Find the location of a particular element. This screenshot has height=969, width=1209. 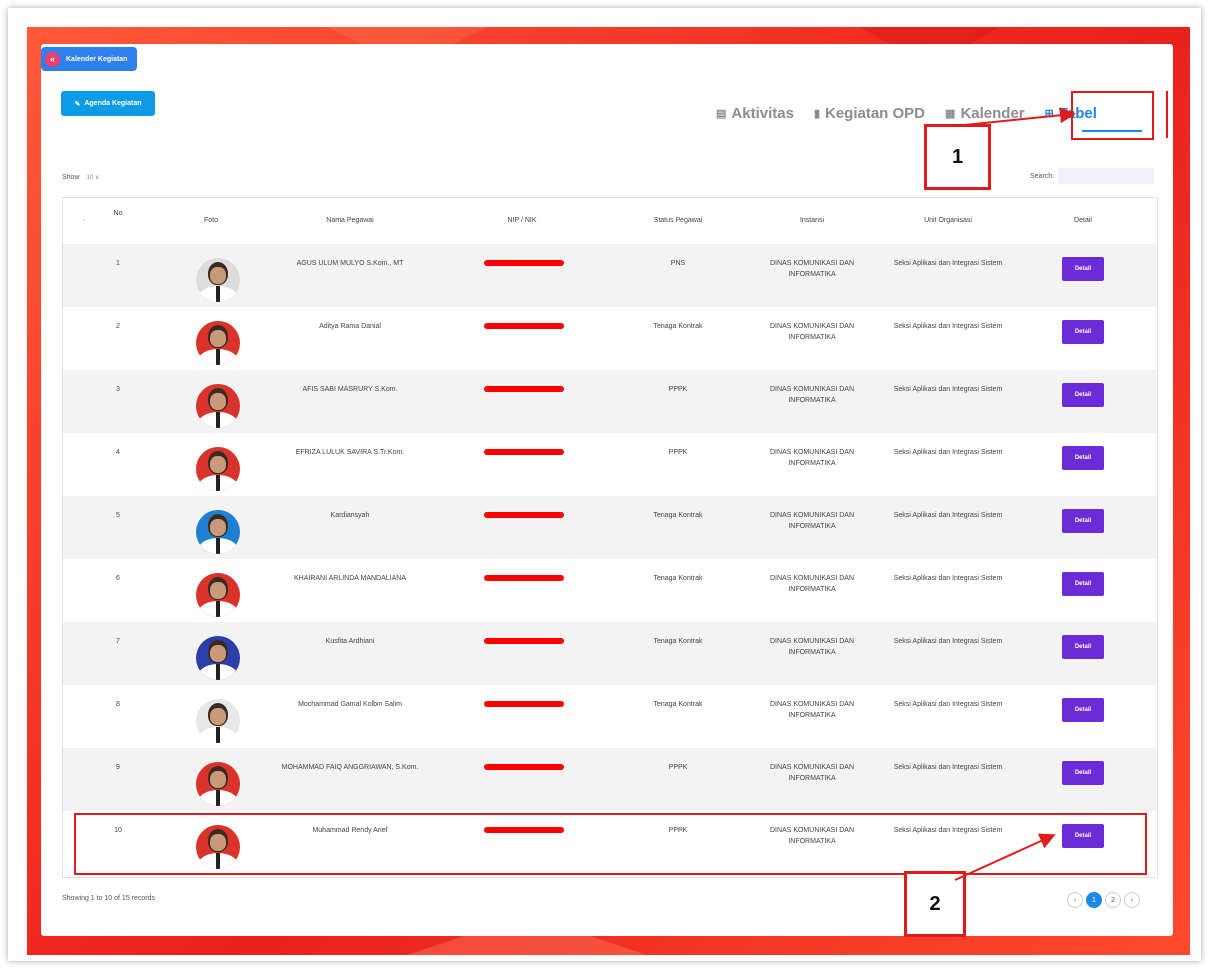

tab-kalender-label: Kalender is located at coordinates (992, 113).